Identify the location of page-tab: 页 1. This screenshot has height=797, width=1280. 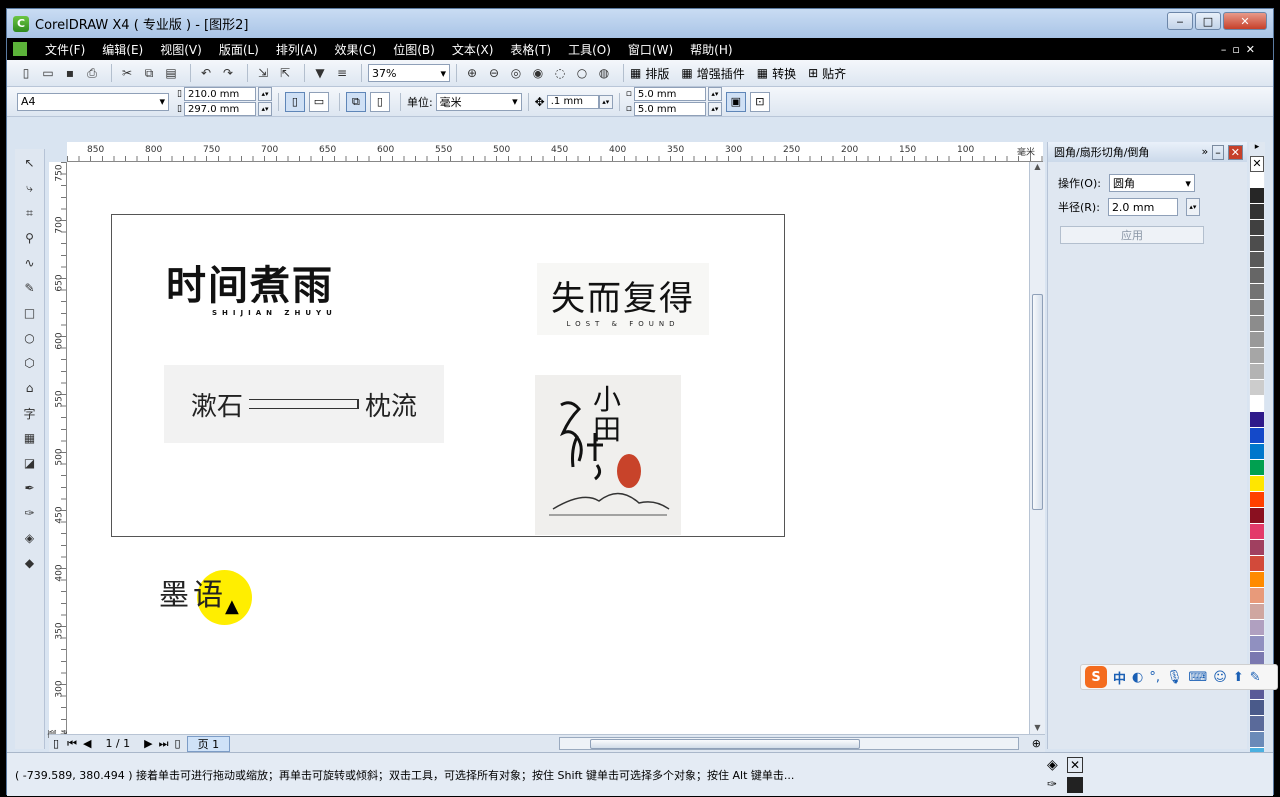
(208, 743).